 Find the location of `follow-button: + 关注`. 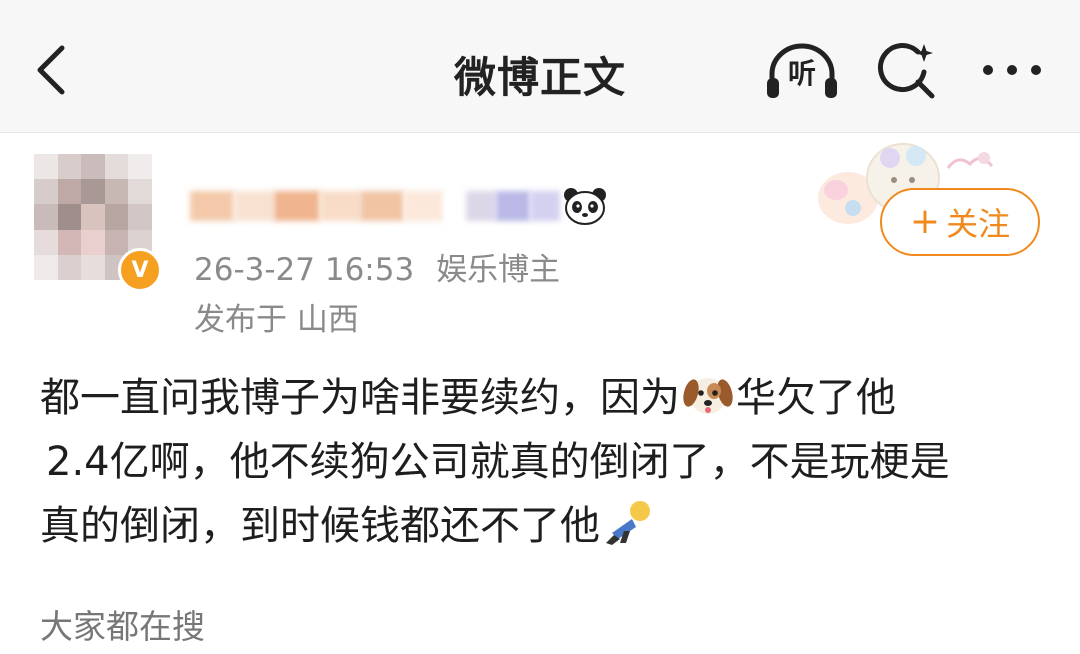

follow-button: + 关注 is located at coordinates (960, 222).